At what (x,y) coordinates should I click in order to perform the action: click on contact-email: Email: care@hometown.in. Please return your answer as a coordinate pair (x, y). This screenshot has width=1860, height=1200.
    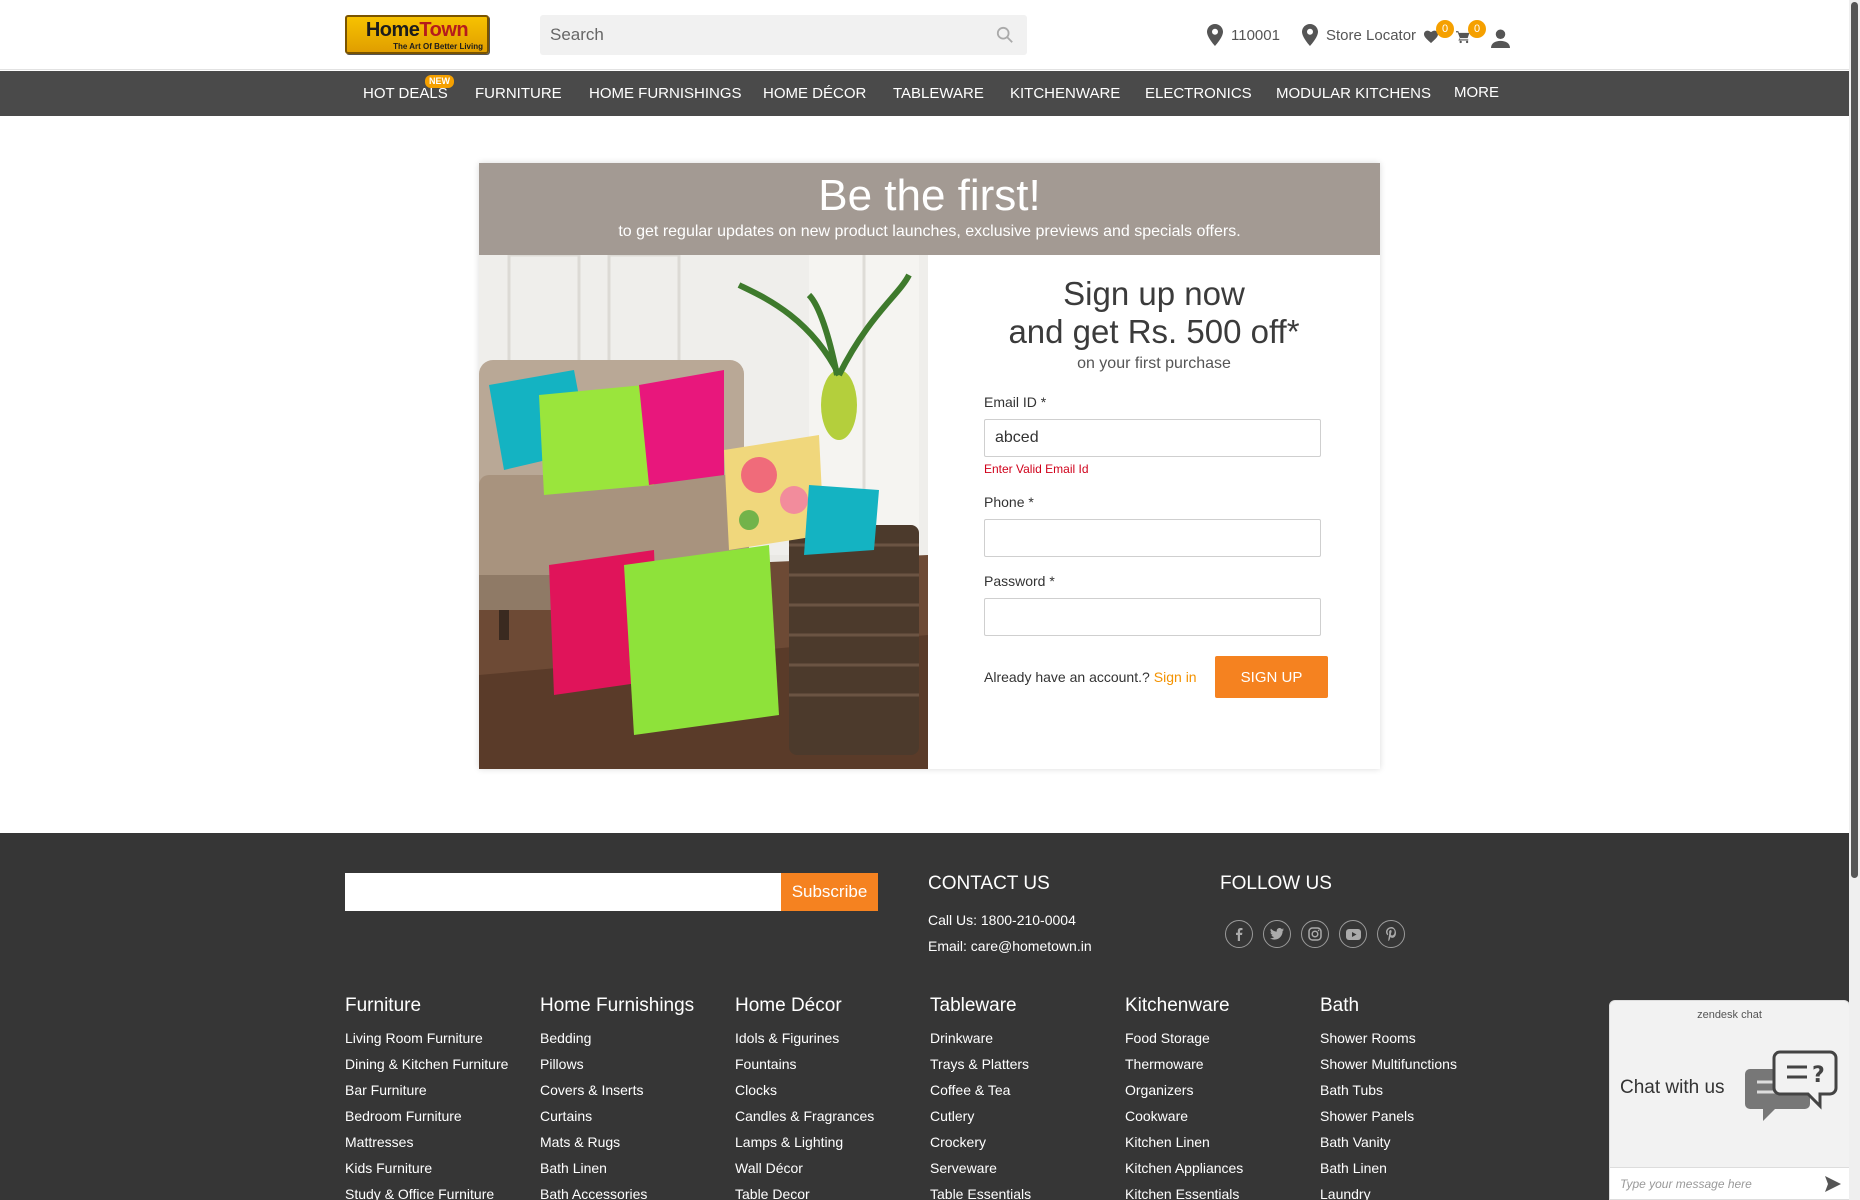
    Looking at the image, I should click on (1010, 946).